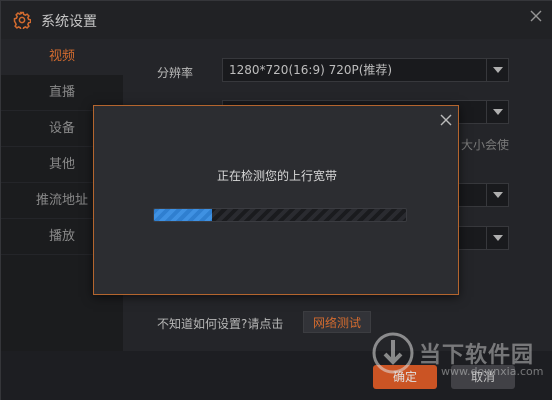 The image size is (552, 400). I want to click on dialog-close-icon, so click(446, 120).